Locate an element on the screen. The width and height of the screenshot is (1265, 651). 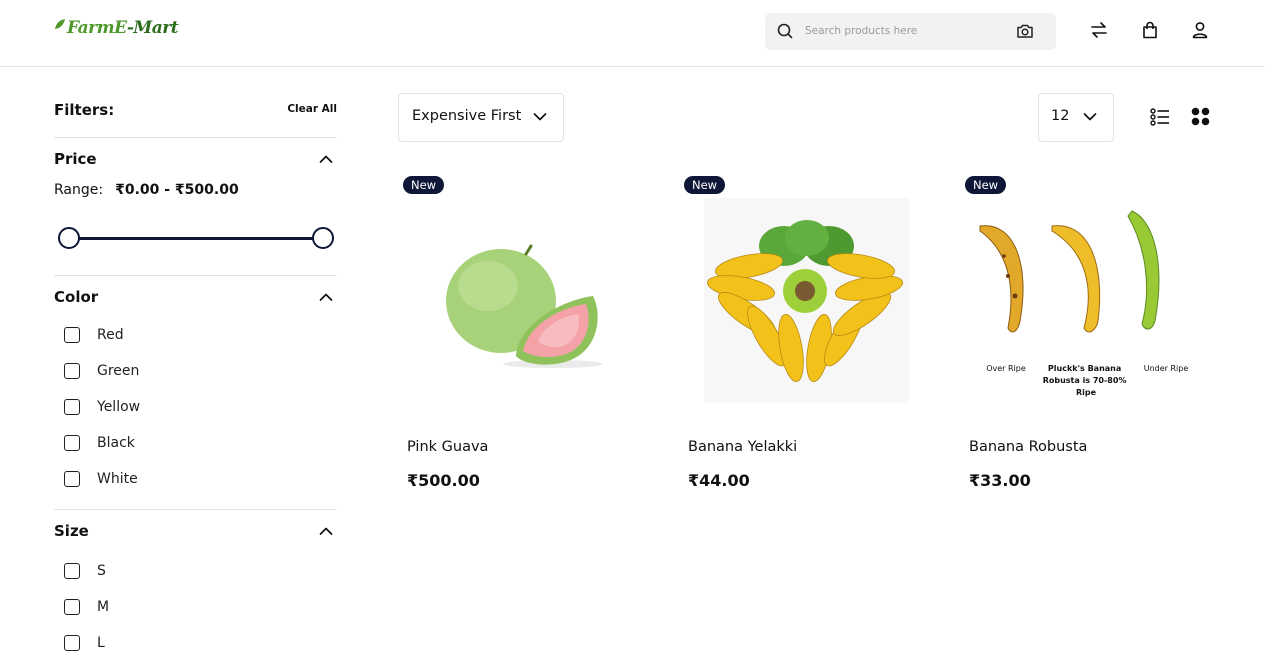
price-slider is located at coordinates (196, 238).